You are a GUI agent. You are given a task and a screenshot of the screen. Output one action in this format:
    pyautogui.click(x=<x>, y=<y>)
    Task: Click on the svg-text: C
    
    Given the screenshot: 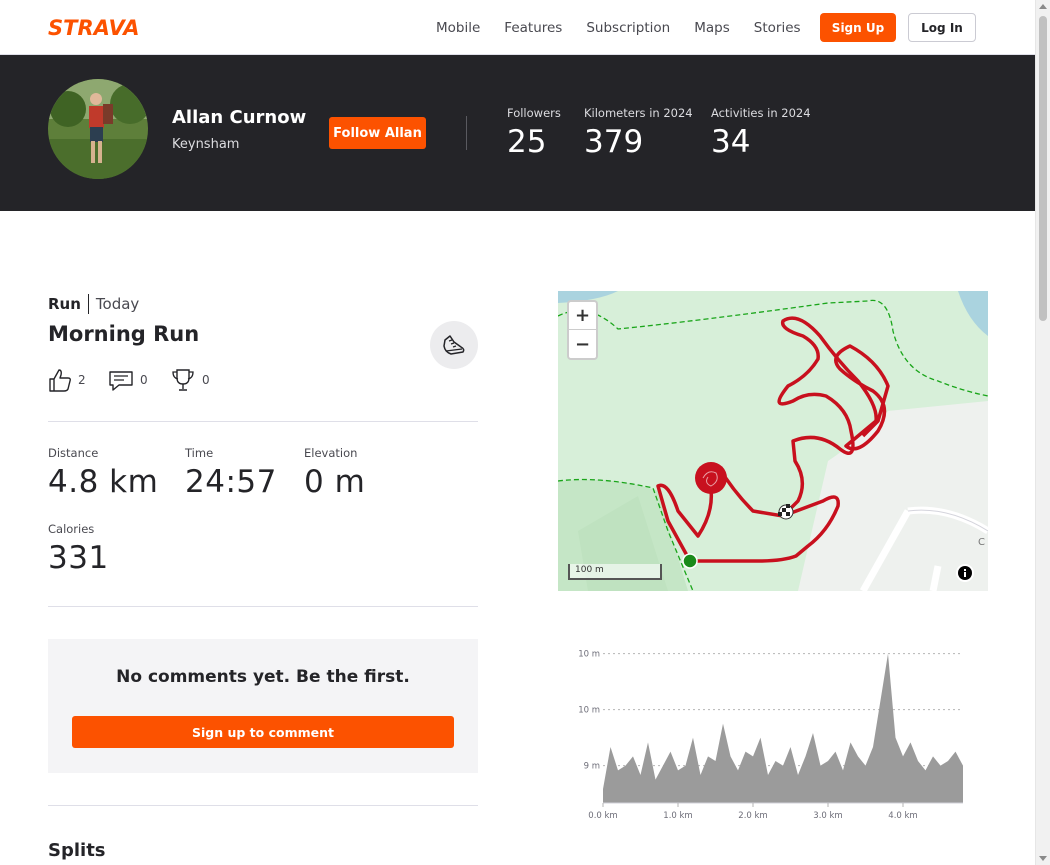 What is the action you would take?
    pyautogui.click(x=981, y=542)
    